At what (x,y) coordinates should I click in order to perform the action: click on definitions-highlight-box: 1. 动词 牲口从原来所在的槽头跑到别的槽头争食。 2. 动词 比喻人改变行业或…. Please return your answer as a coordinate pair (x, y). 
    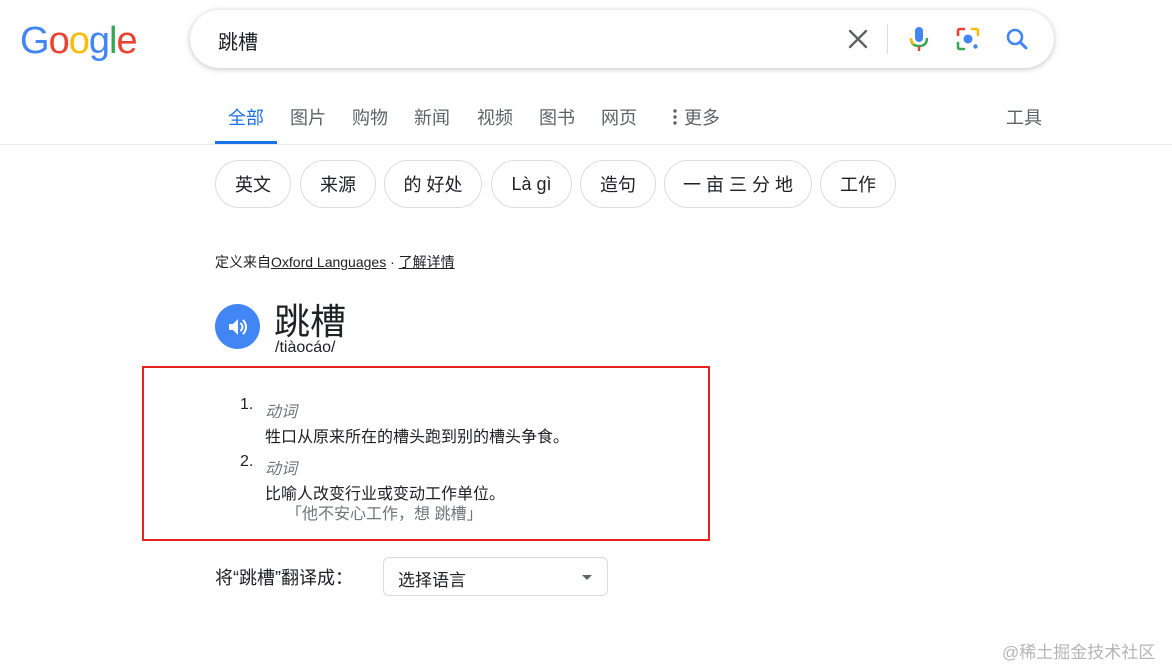
    Looking at the image, I should click on (426, 453).